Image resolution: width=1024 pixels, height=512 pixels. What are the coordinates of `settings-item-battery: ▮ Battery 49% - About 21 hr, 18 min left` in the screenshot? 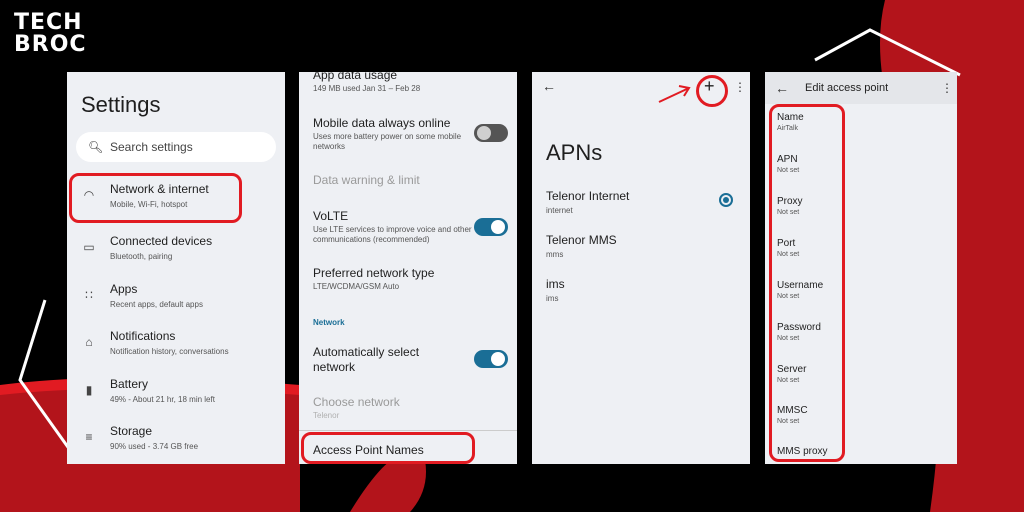 It's located at (176, 395).